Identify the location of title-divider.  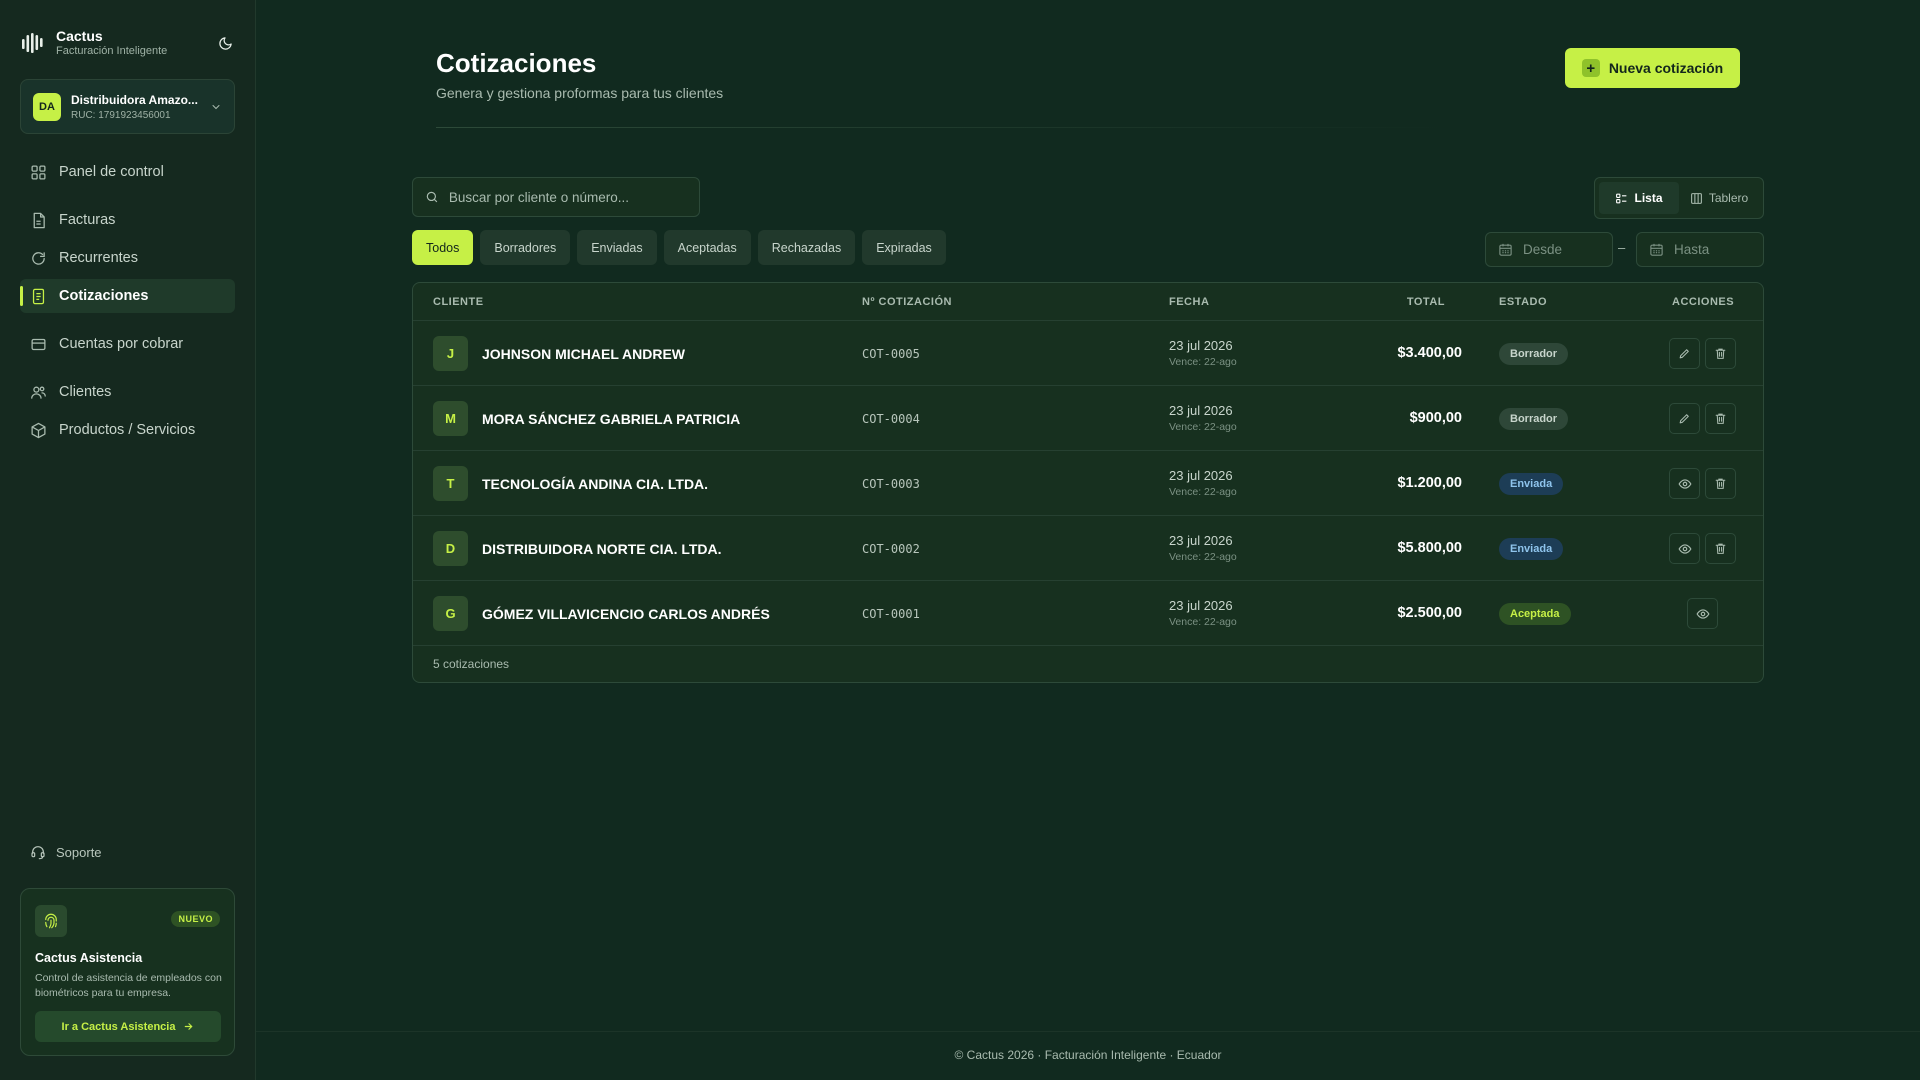
(941, 127).